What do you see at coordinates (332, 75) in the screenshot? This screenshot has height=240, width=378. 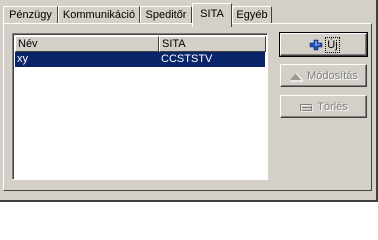 I see `modify-button-label: Módosítás` at bounding box center [332, 75].